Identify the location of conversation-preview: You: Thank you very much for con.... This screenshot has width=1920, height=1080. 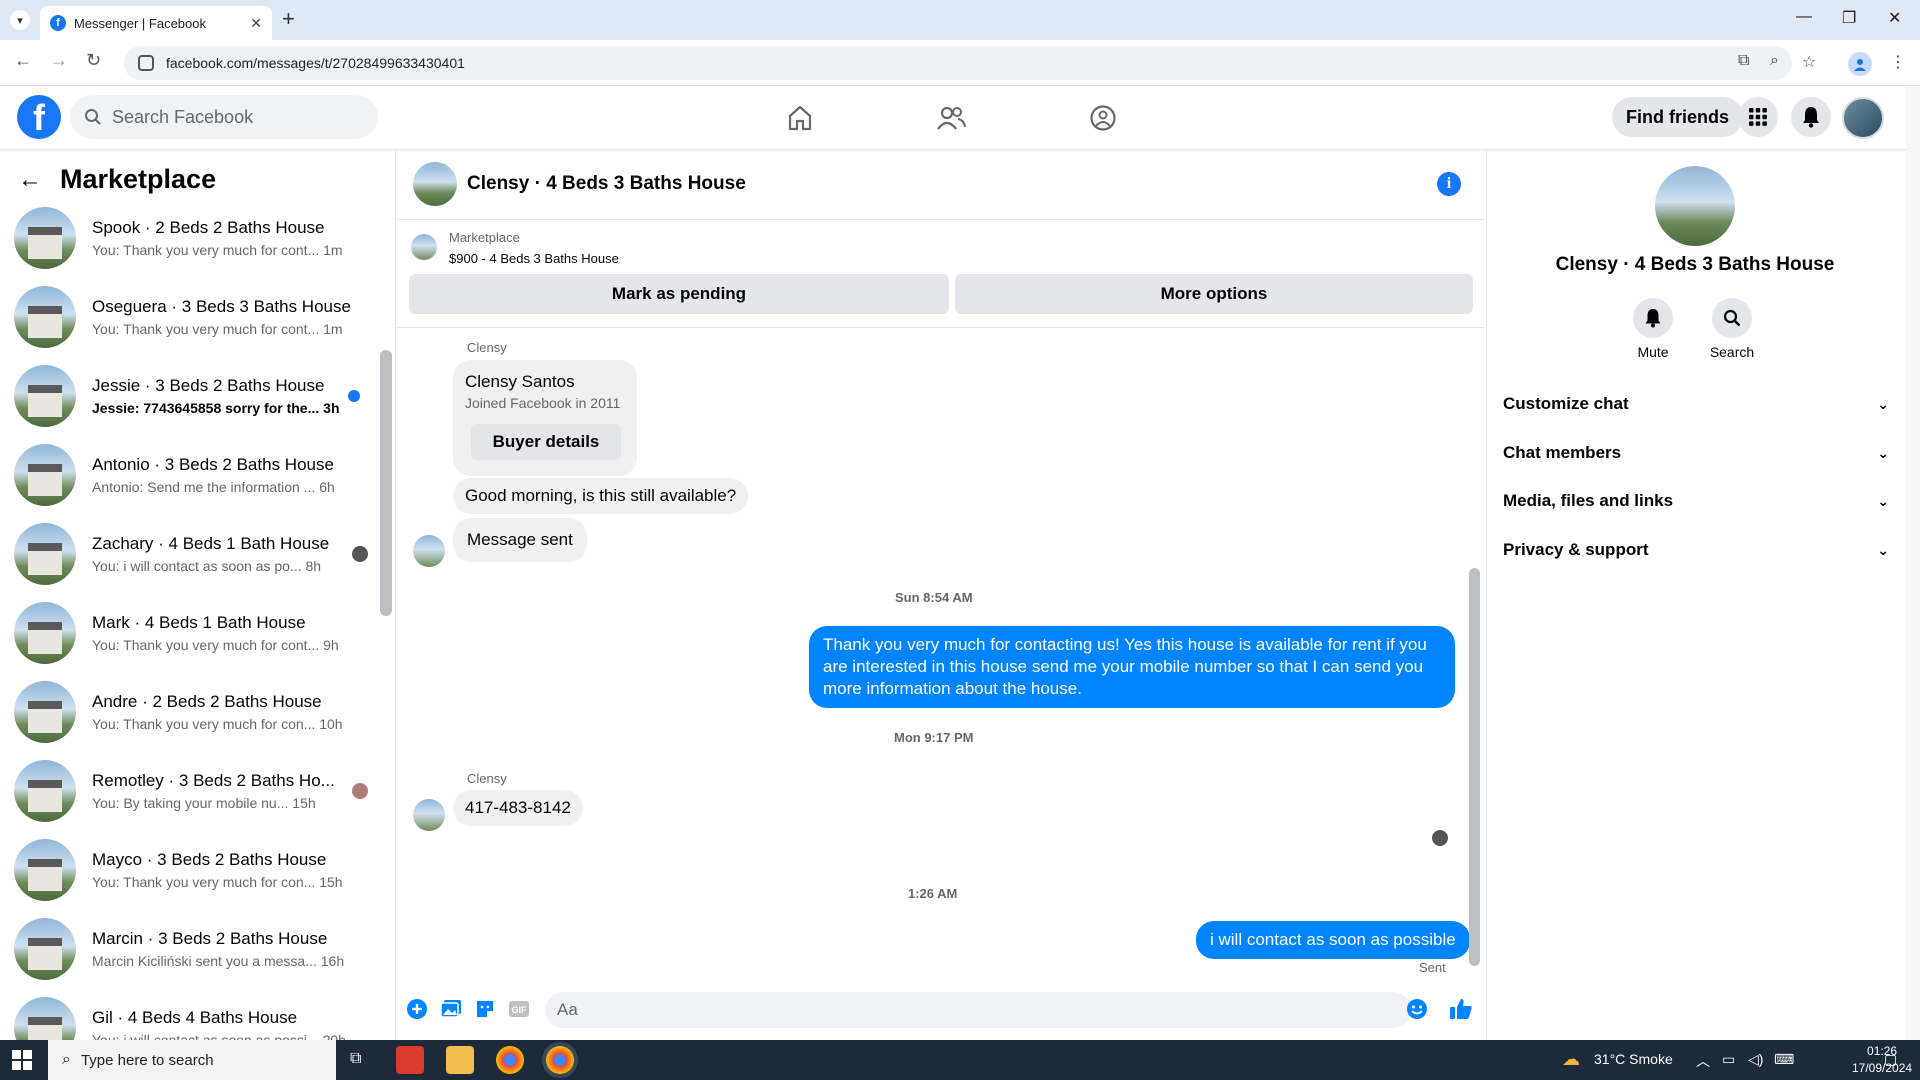
(204, 724).